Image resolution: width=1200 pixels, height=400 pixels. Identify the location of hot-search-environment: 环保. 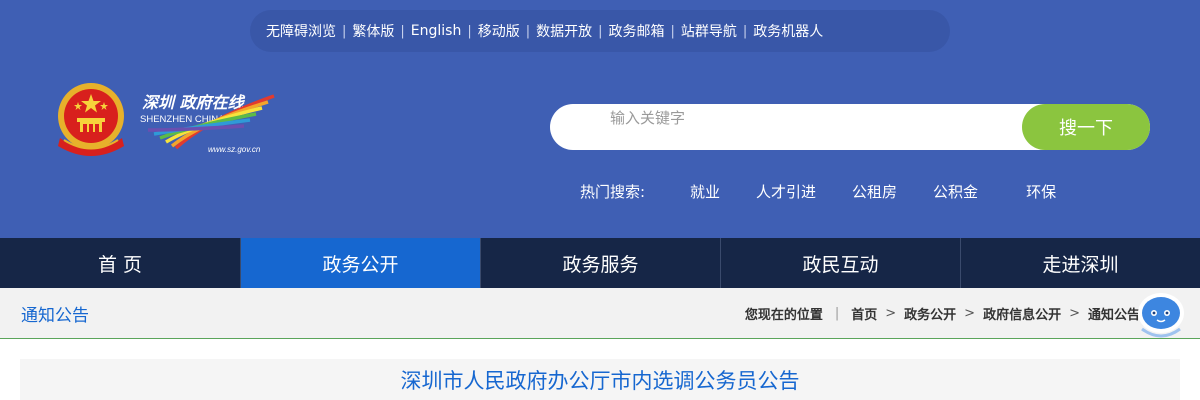
(1041, 191).